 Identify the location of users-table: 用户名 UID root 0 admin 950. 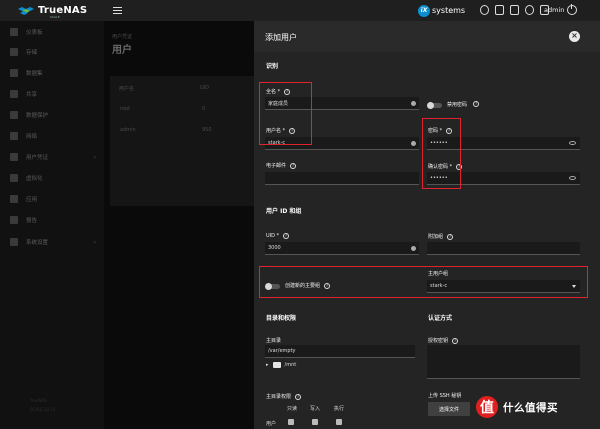
(182, 141).